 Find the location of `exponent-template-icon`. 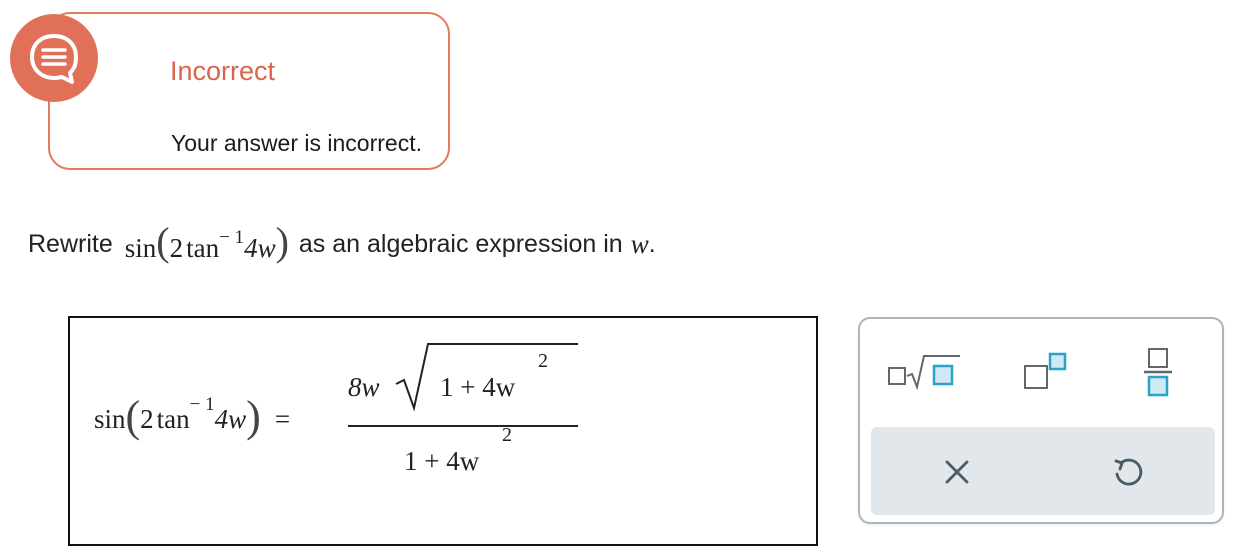

exponent-template-icon is located at coordinates (1043, 370).